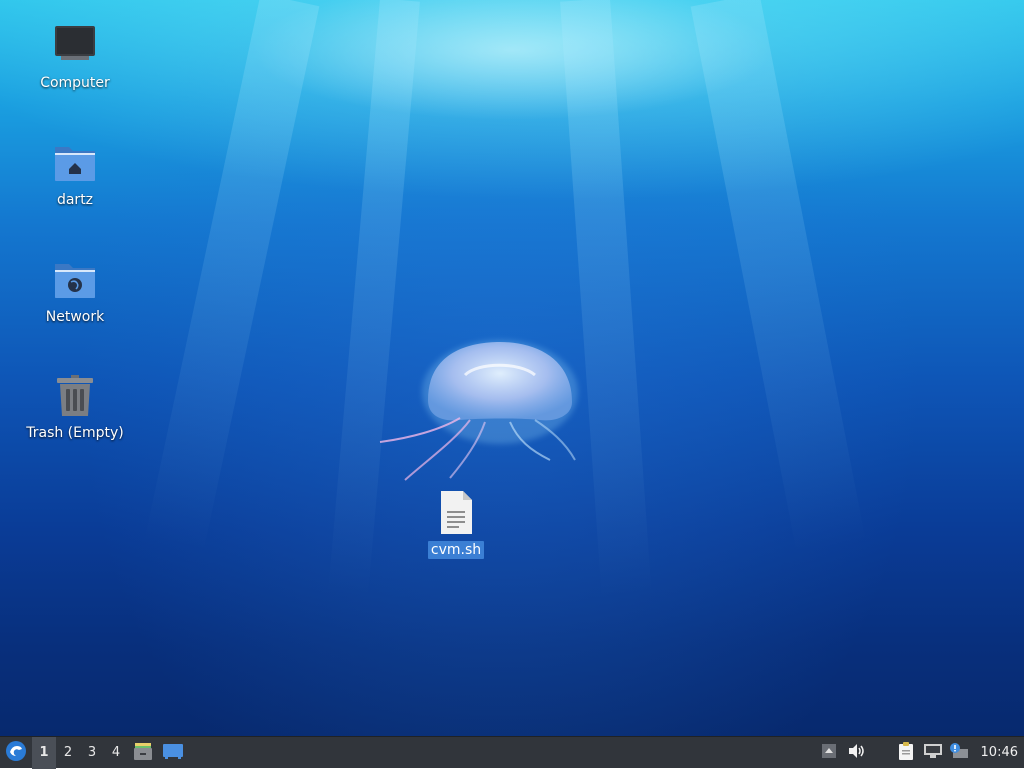  Describe the element at coordinates (997, 752) in the screenshot. I see `clock: 10:46` at that location.